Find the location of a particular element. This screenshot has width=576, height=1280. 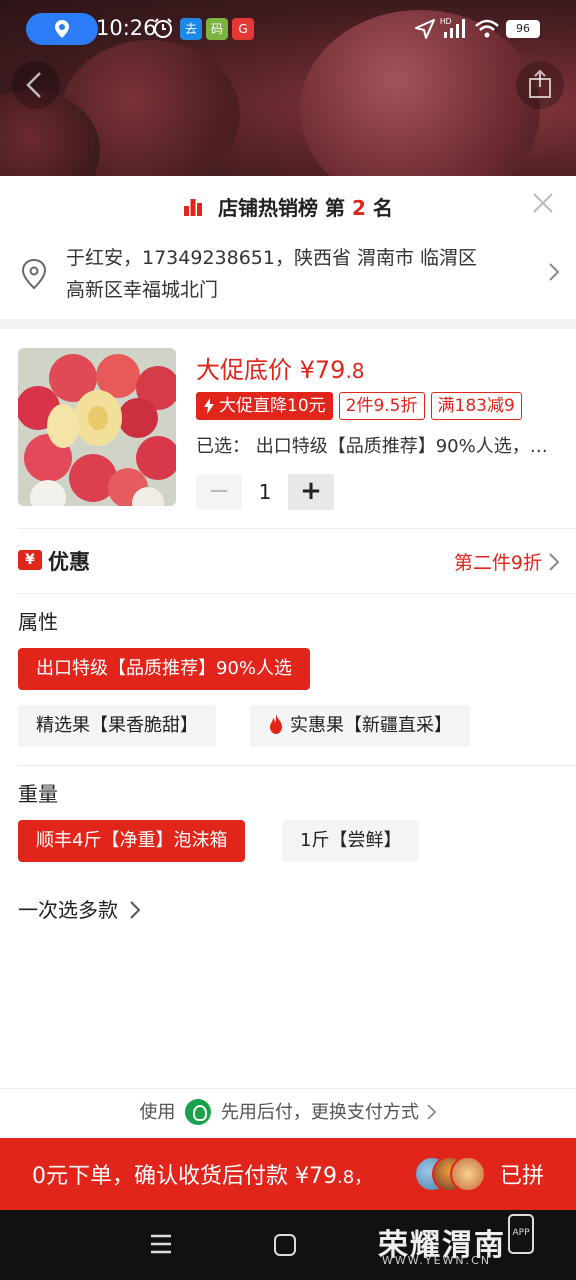

lightning-icon is located at coordinates (209, 406).